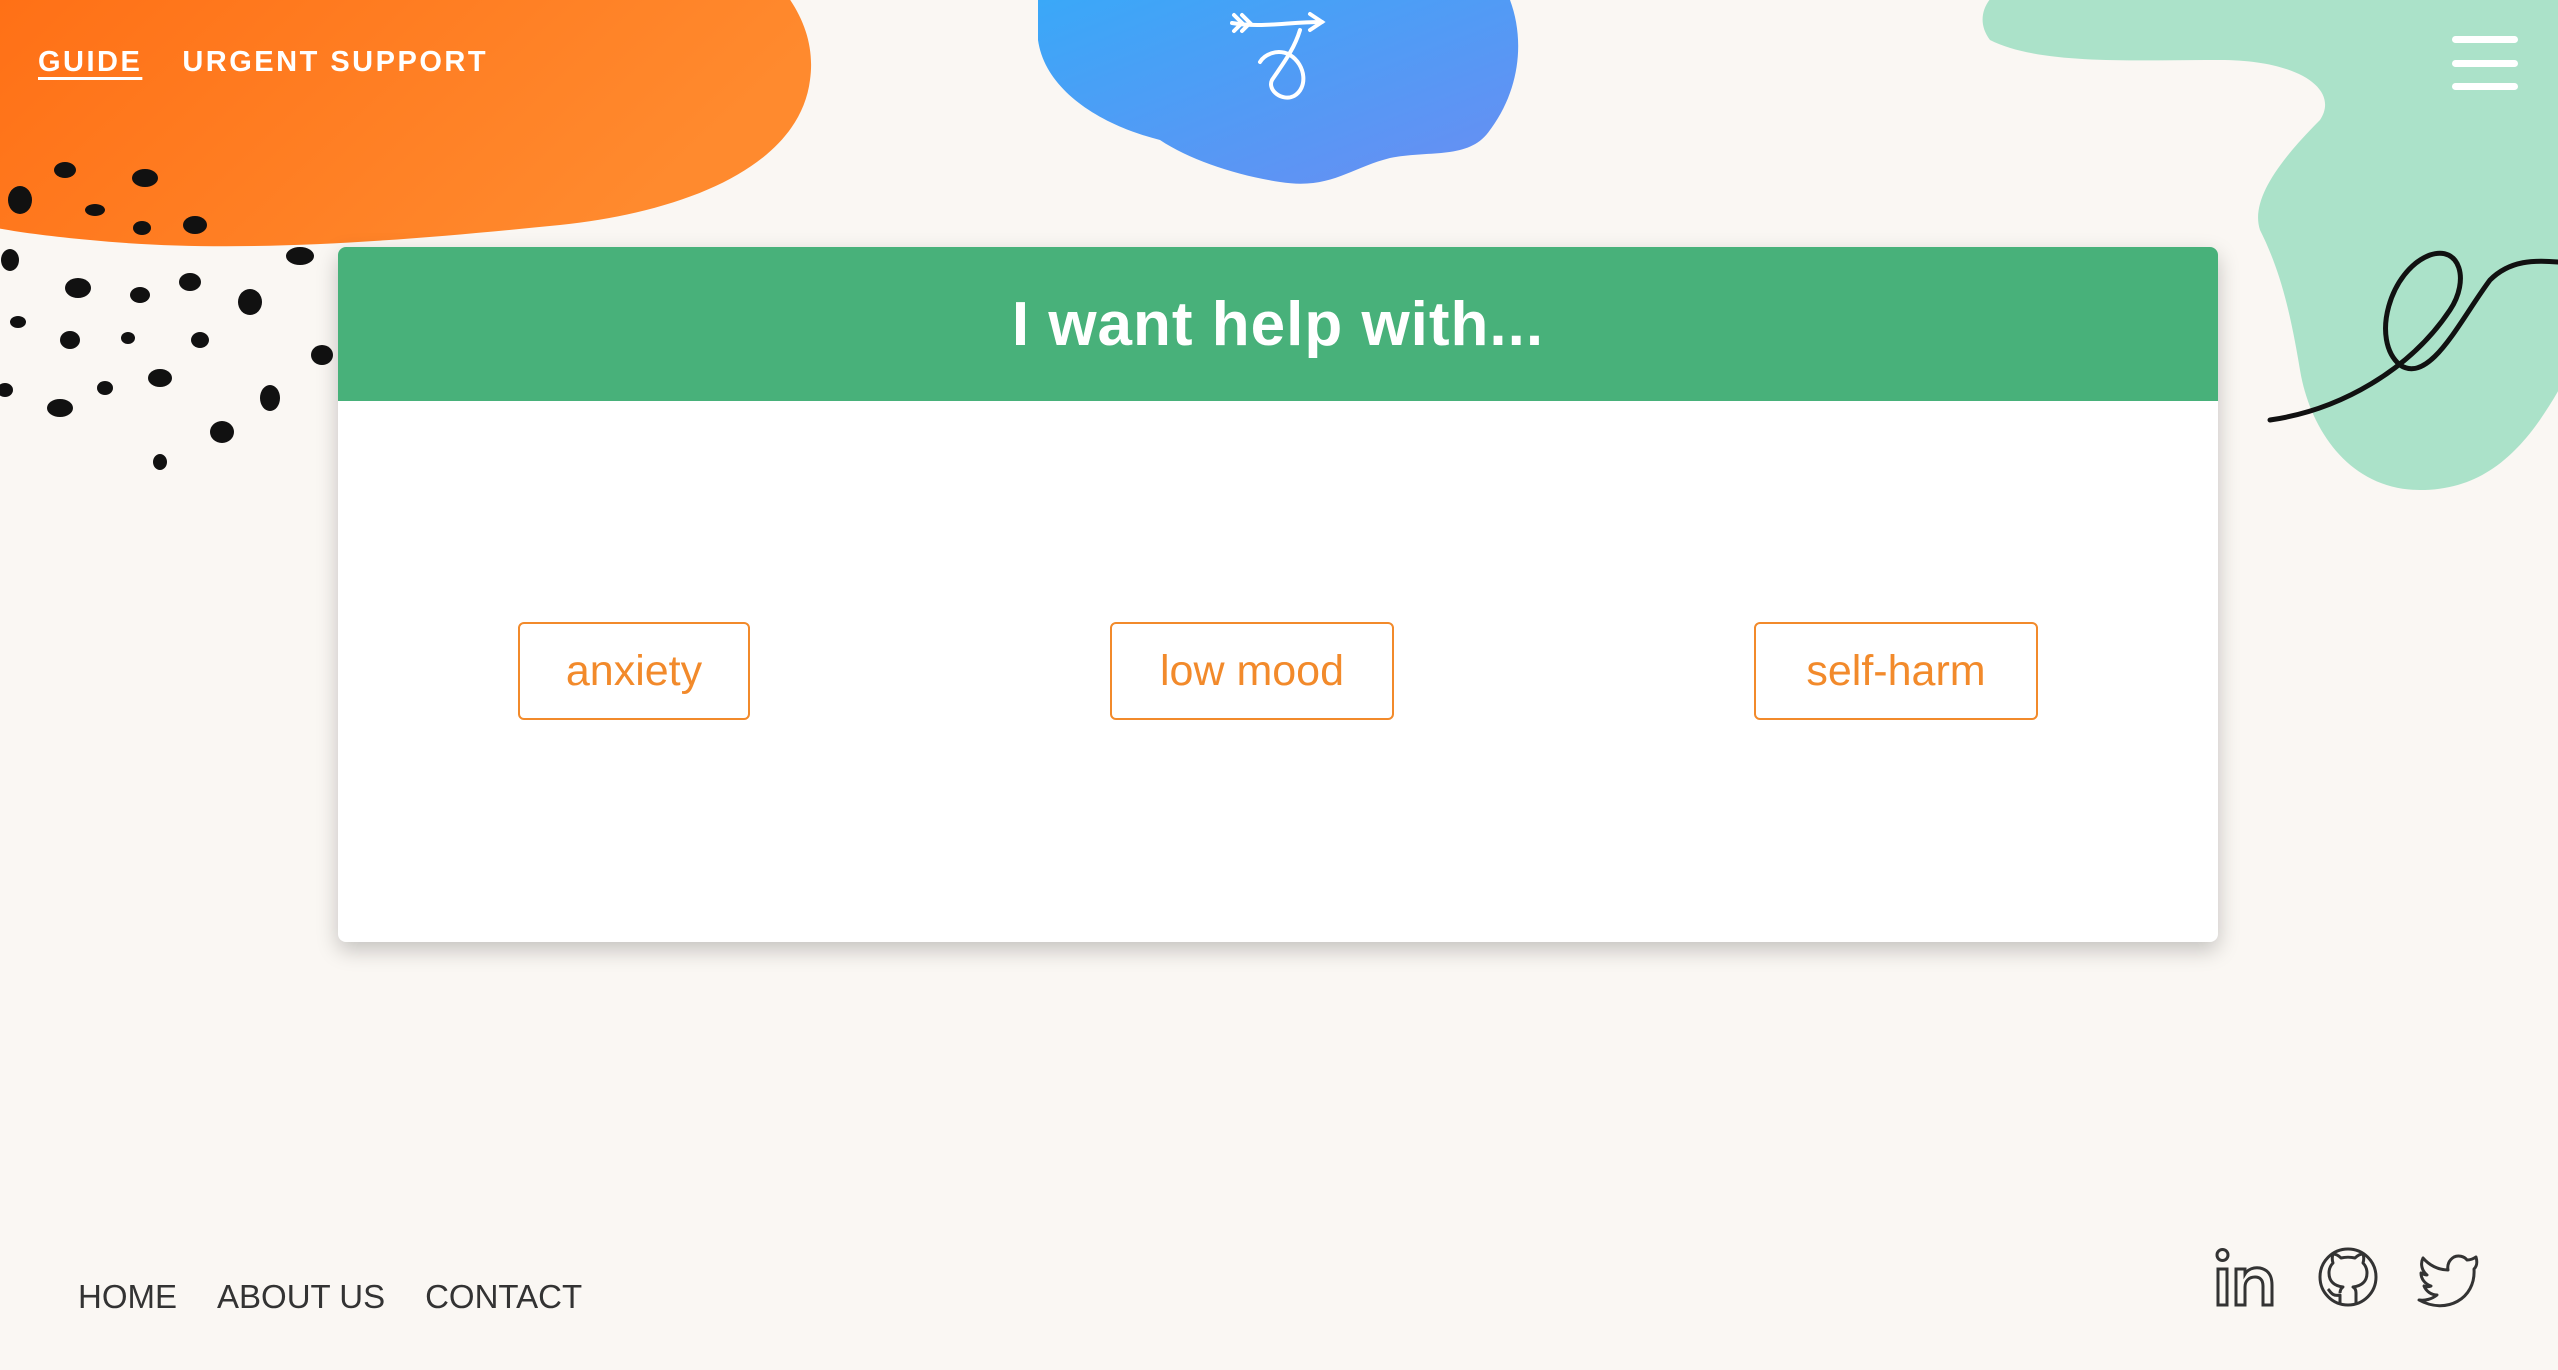 Image resolution: width=2558 pixels, height=1370 pixels. What do you see at coordinates (301, 1297) in the screenshot?
I see `footer-link-about-us: ABOUT US` at bounding box center [301, 1297].